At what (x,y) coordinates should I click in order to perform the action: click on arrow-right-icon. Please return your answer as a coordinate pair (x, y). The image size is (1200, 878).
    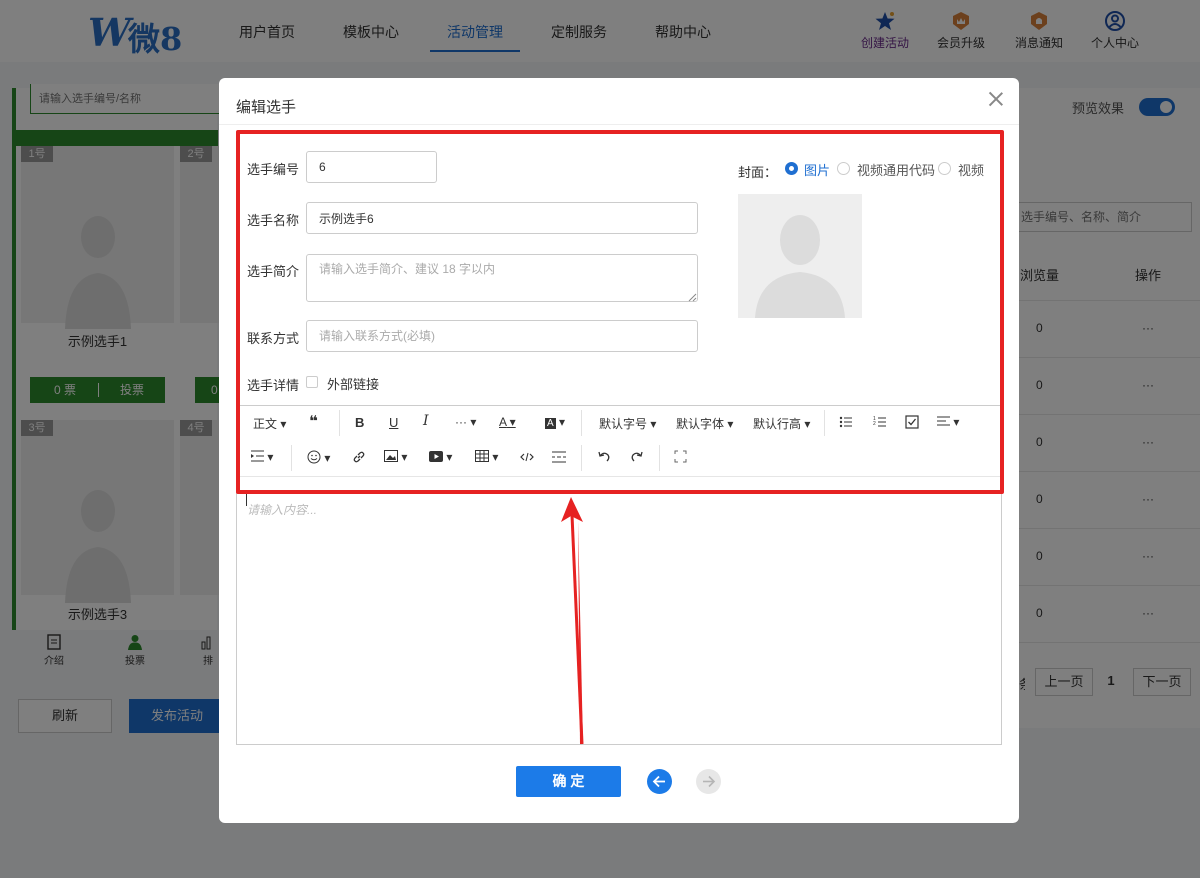
    Looking at the image, I should click on (709, 781).